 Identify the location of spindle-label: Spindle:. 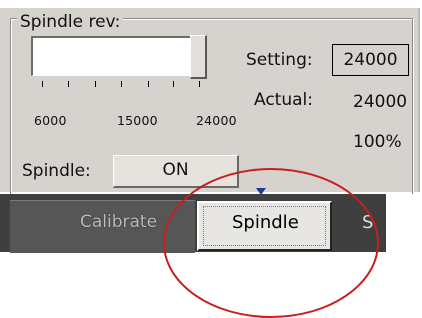
(56, 171).